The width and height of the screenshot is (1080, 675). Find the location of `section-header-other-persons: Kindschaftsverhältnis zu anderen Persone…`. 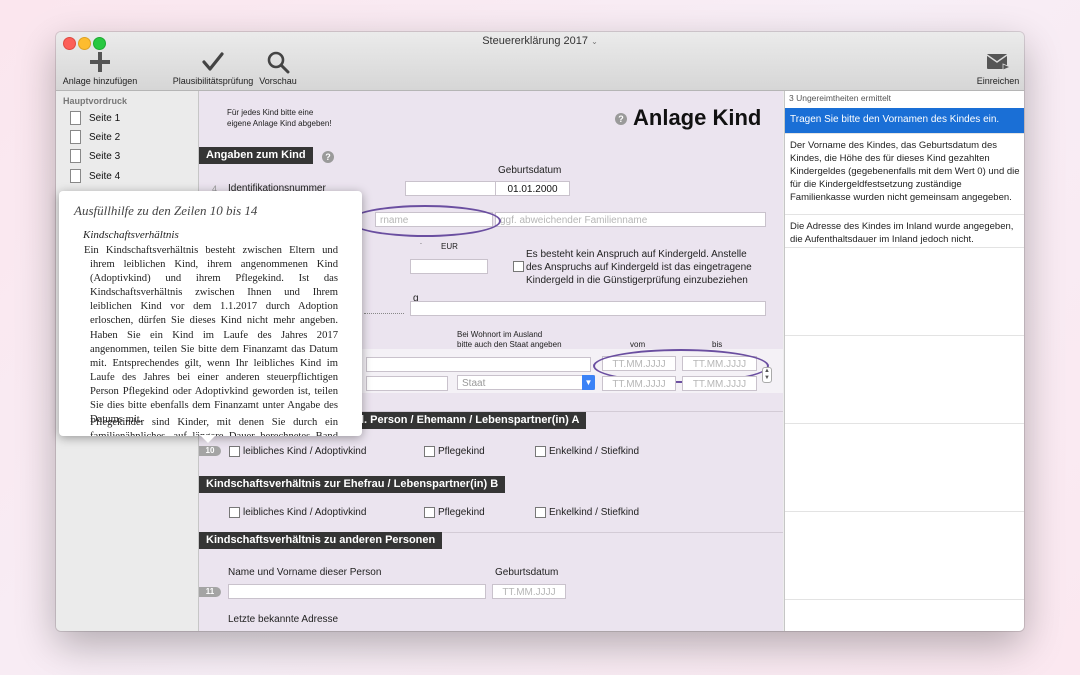

section-header-other-persons: Kindschaftsverhältnis zu anderen Persone… is located at coordinates (321, 540).